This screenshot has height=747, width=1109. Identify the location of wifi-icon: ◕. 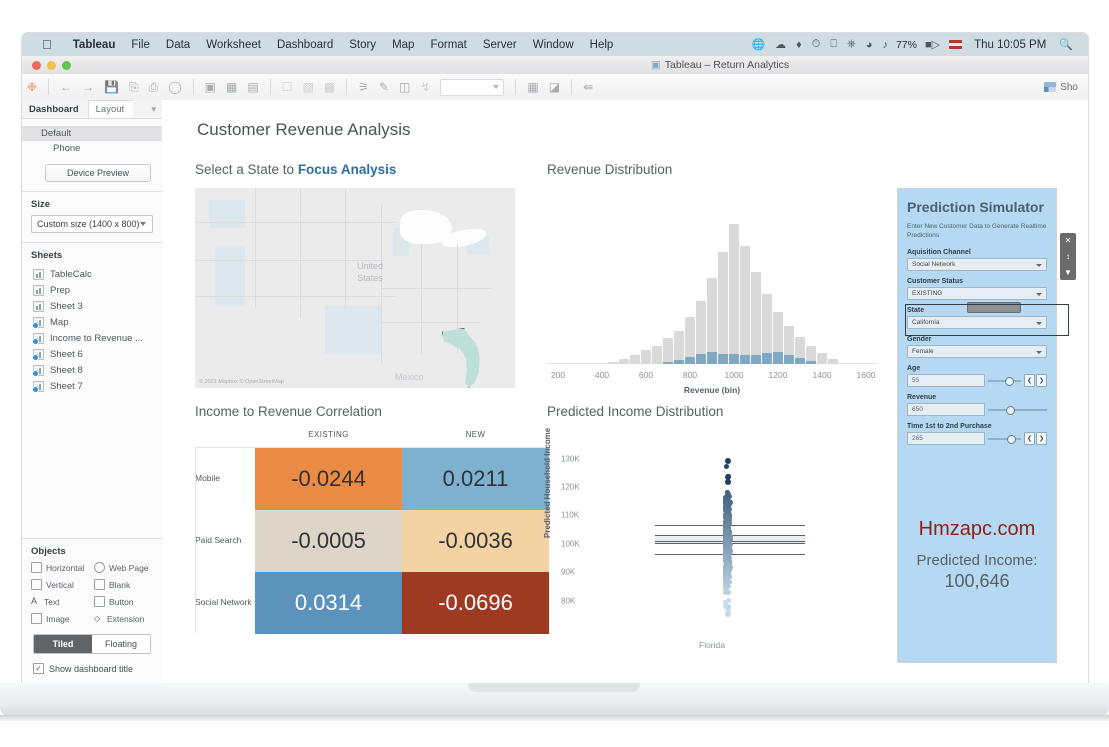
(869, 45).